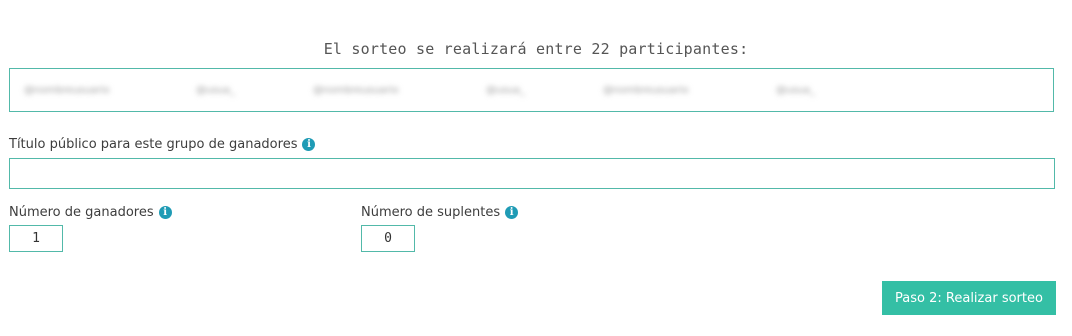 The width and height of the screenshot is (1072, 336). What do you see at coordinates (969, 298) in the screenshot?
I see `perform-draw-button: Paso 2: Realizar sorteo` at bounding box center [969, 298].